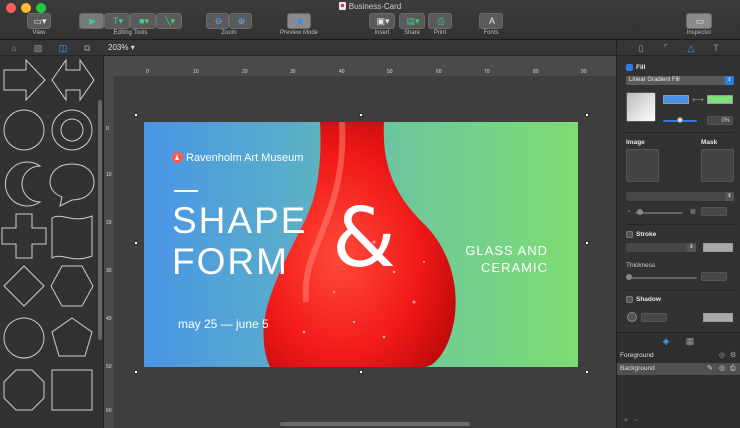  What do you see at coordinates (38, 48) in the screenshot?
I see `image-library-icon: ▨` at bounding box center [38, 48].